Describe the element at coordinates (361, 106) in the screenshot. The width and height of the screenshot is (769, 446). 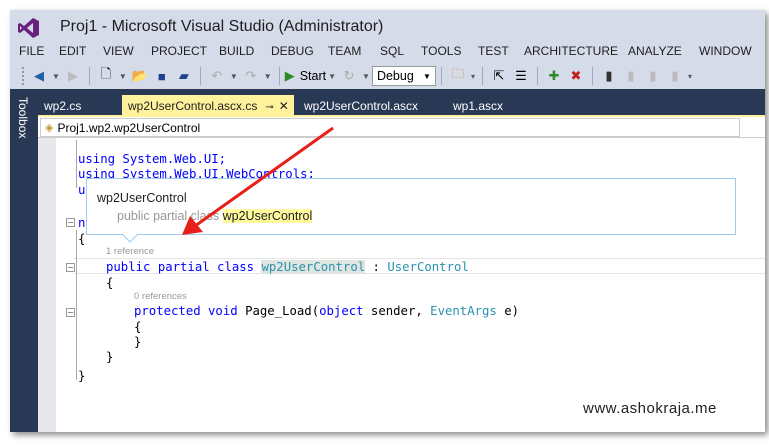
I see `tab-wp2usercontrol-ascx: wp2UserControl.ascx` at that location.